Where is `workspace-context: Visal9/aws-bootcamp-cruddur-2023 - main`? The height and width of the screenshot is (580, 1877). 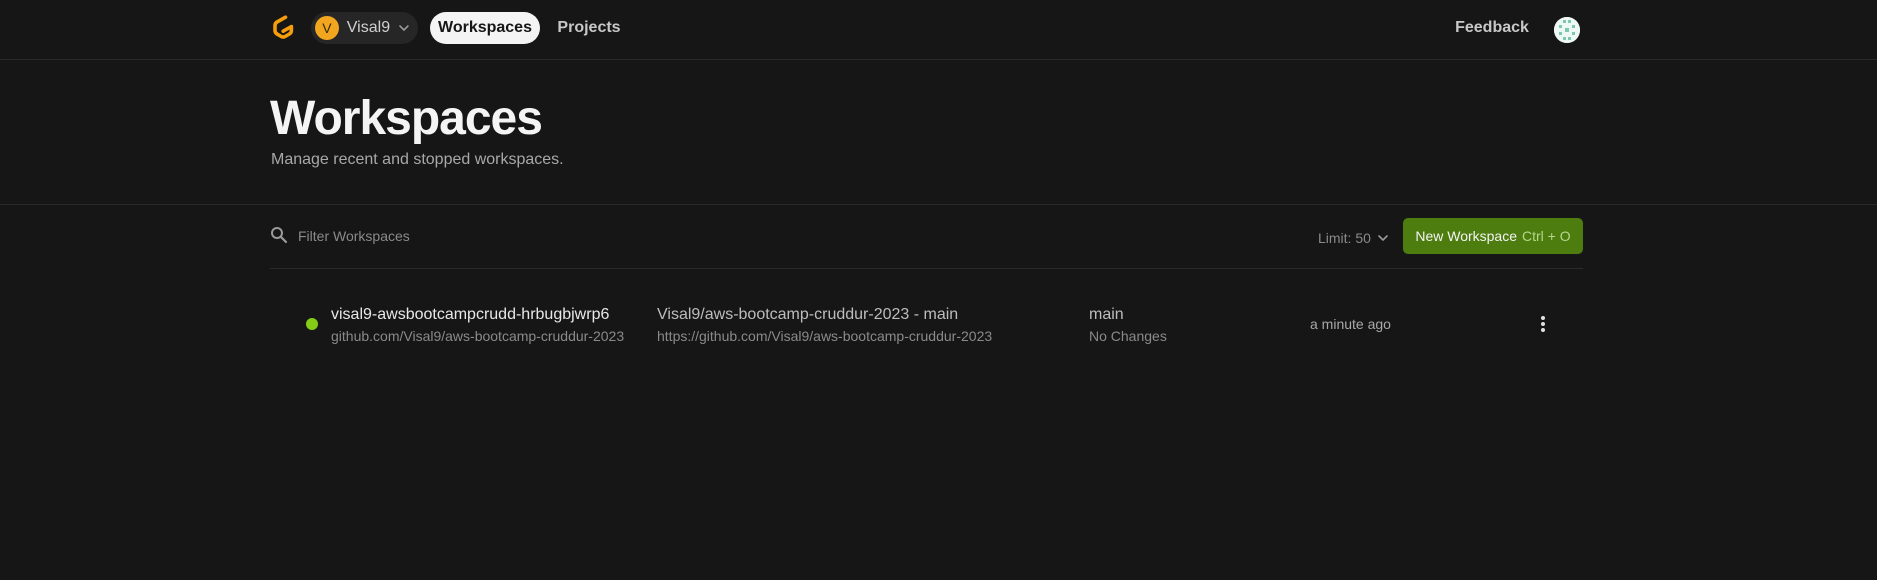
workspace-context: Visal9/aws-bootcamp-cruddur-2023 - main is located at coordinates (808, 314).